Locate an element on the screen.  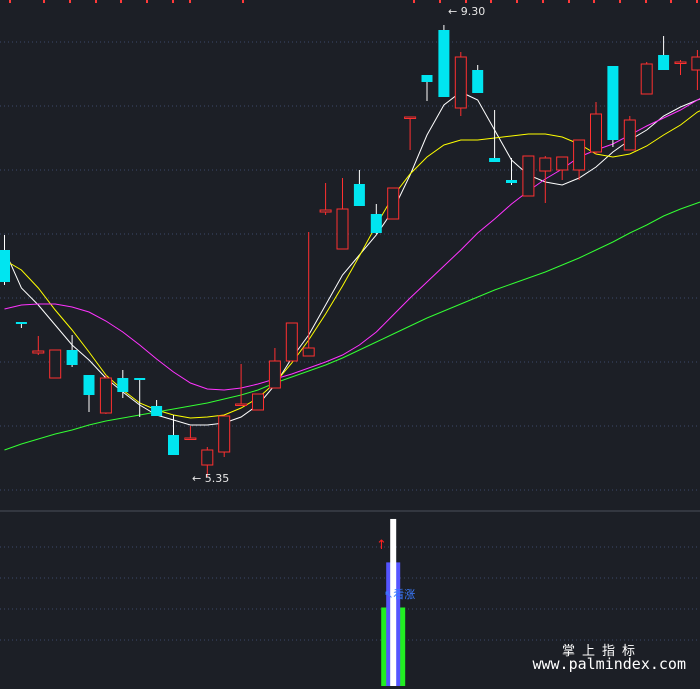
bullish-arrow-icon: ↑ is located at coordinates (381, 545).